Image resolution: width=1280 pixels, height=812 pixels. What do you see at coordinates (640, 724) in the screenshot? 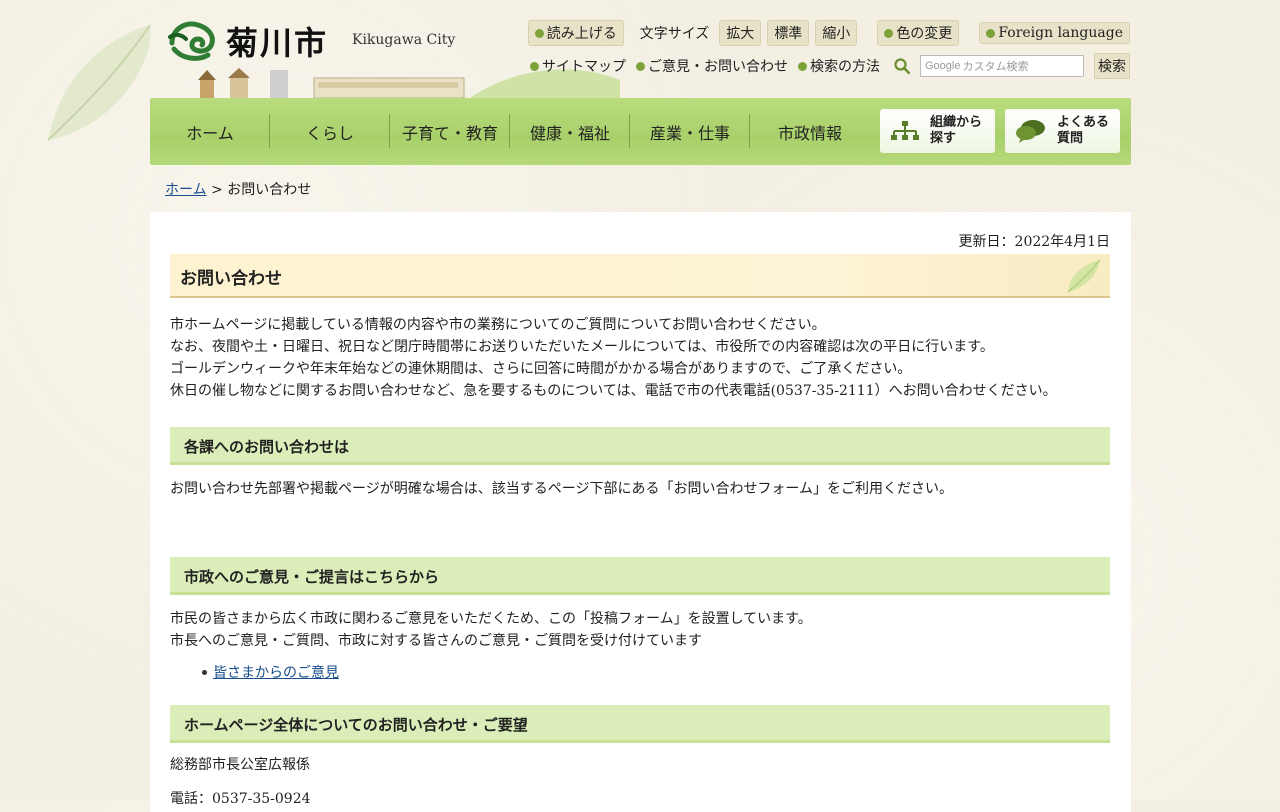
I see `section-heading-website: ホームページ全体についてのお問い合わせ・ご要望` at bounding box center [640, 724].